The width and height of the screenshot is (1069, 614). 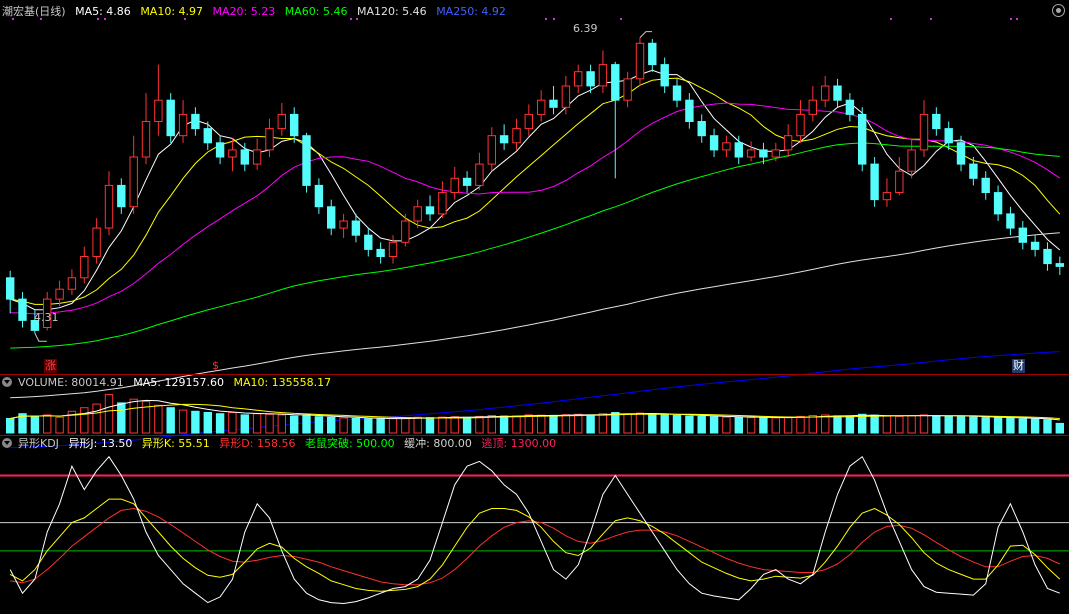 I want to click on settings-icon, so click(x=1058, y=10).